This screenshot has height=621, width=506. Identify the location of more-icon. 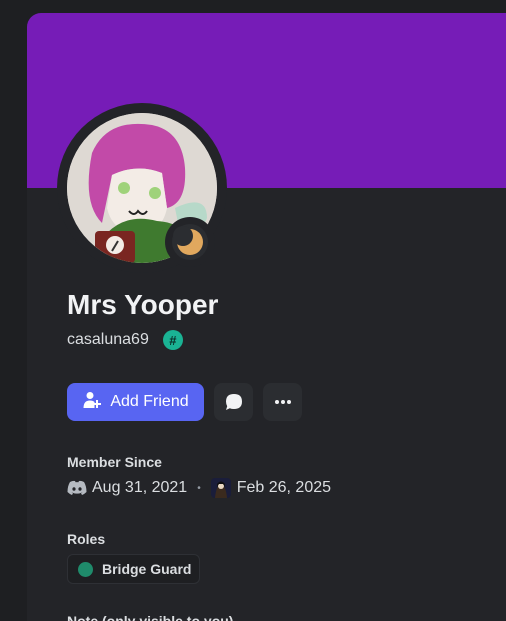
(282, 402).